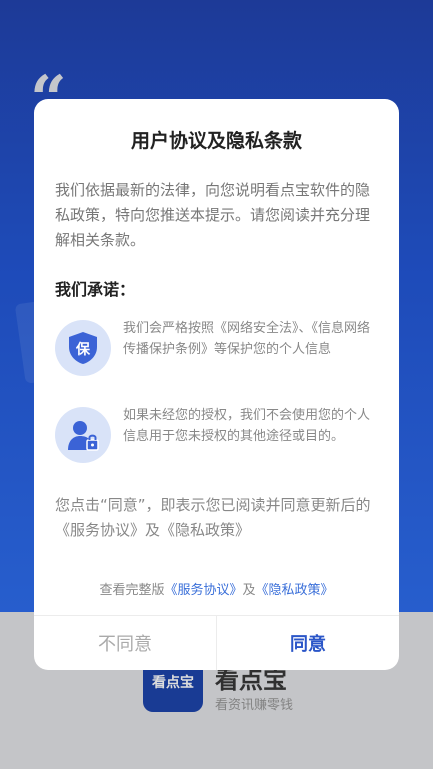 The height and width of the screenshot is (769, 433). I want to click on agree-button: 同意, so click(308, 643).